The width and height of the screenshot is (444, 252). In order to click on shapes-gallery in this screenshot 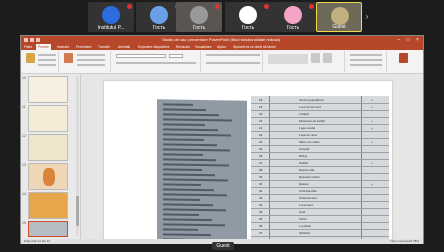, I will do `click(288, 59)`.